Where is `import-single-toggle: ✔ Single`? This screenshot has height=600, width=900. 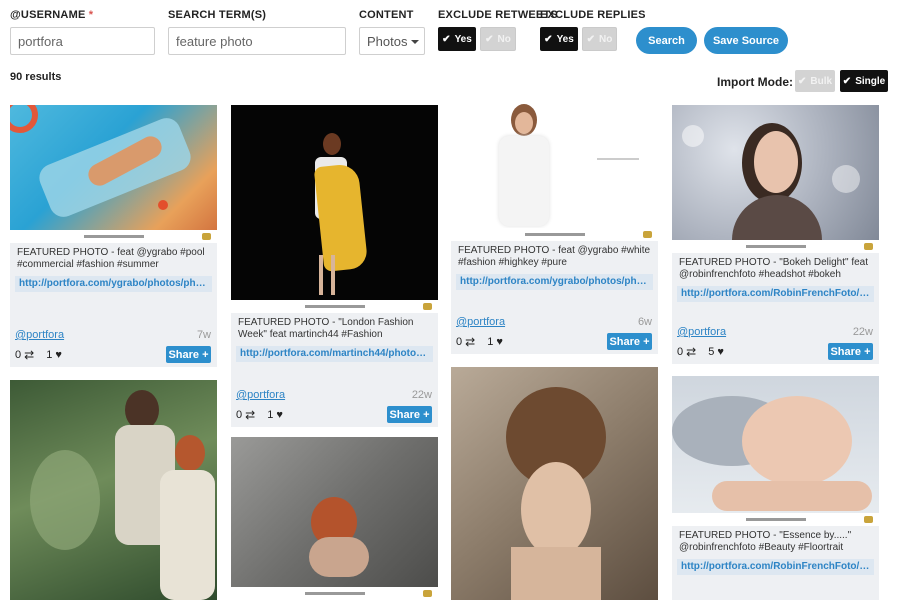 import-single-toggle: ✔ Single is located at coordinates (864, 81).